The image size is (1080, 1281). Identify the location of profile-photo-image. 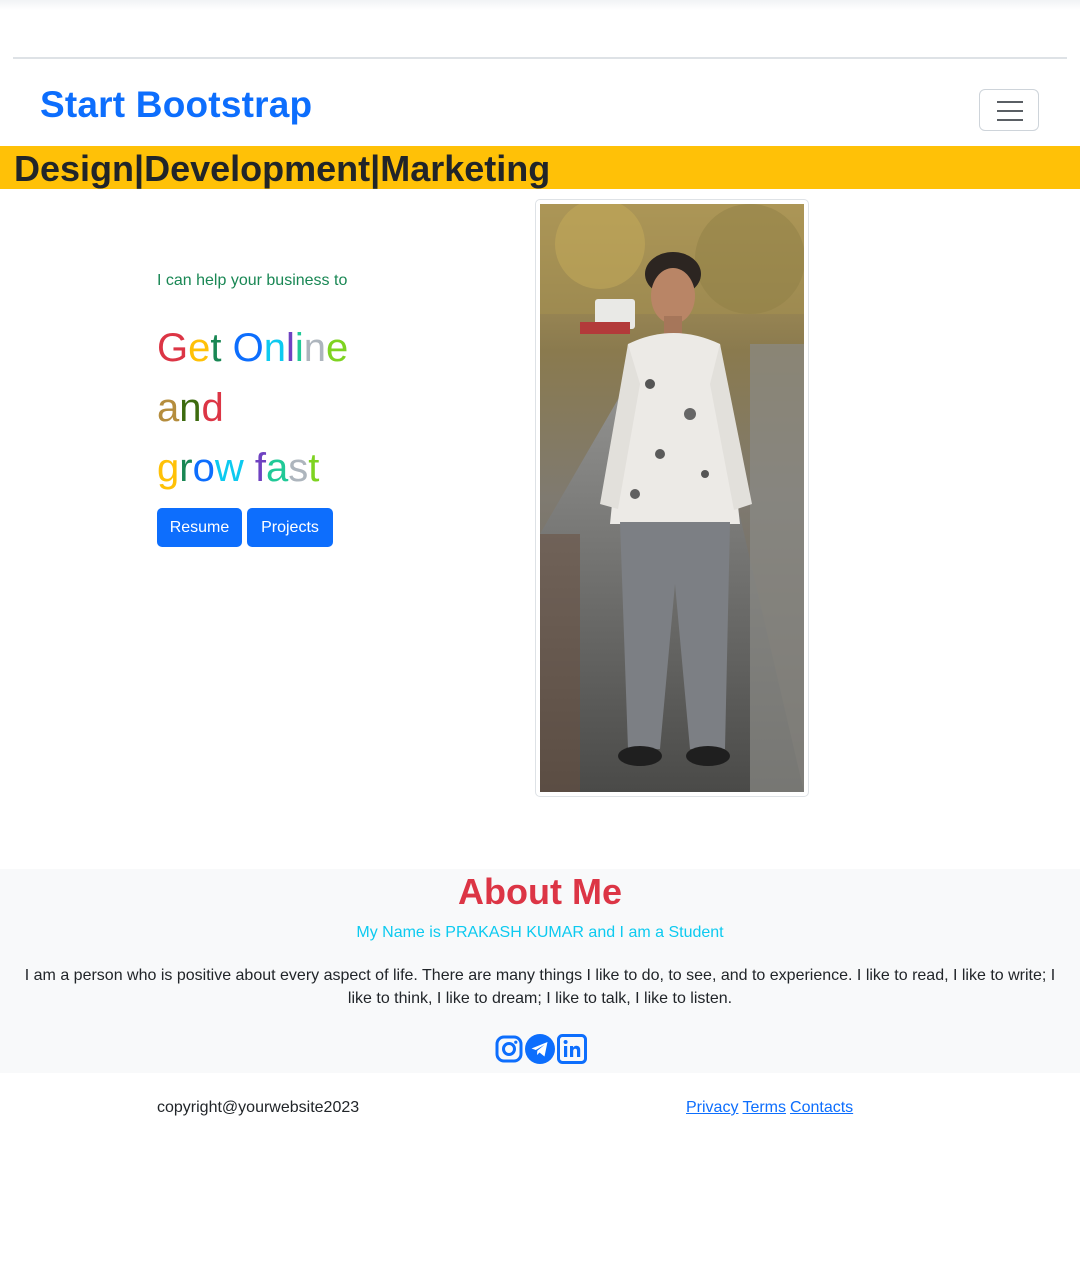
(672, 498).